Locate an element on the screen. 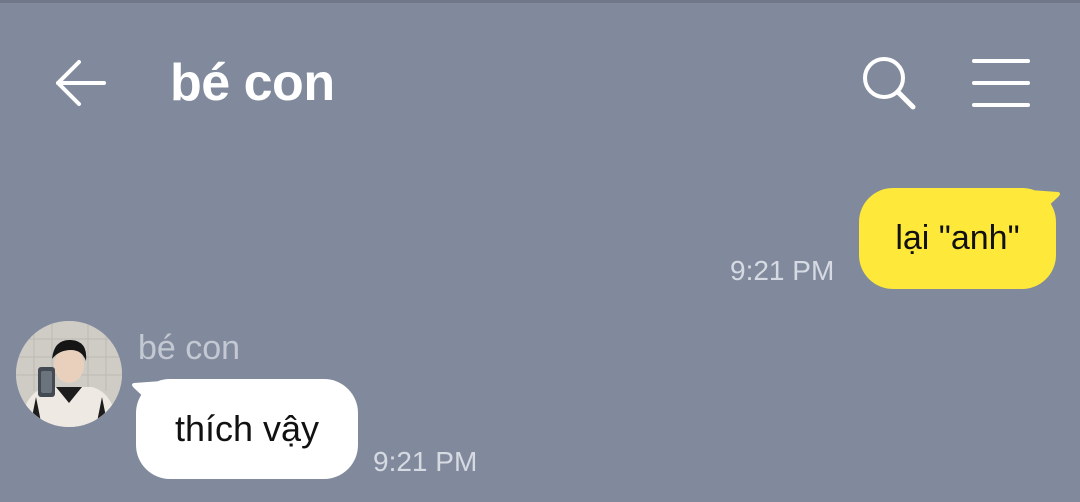 This screenshot has width=1080, height=502. back-button is located at coordinates (81, 83).